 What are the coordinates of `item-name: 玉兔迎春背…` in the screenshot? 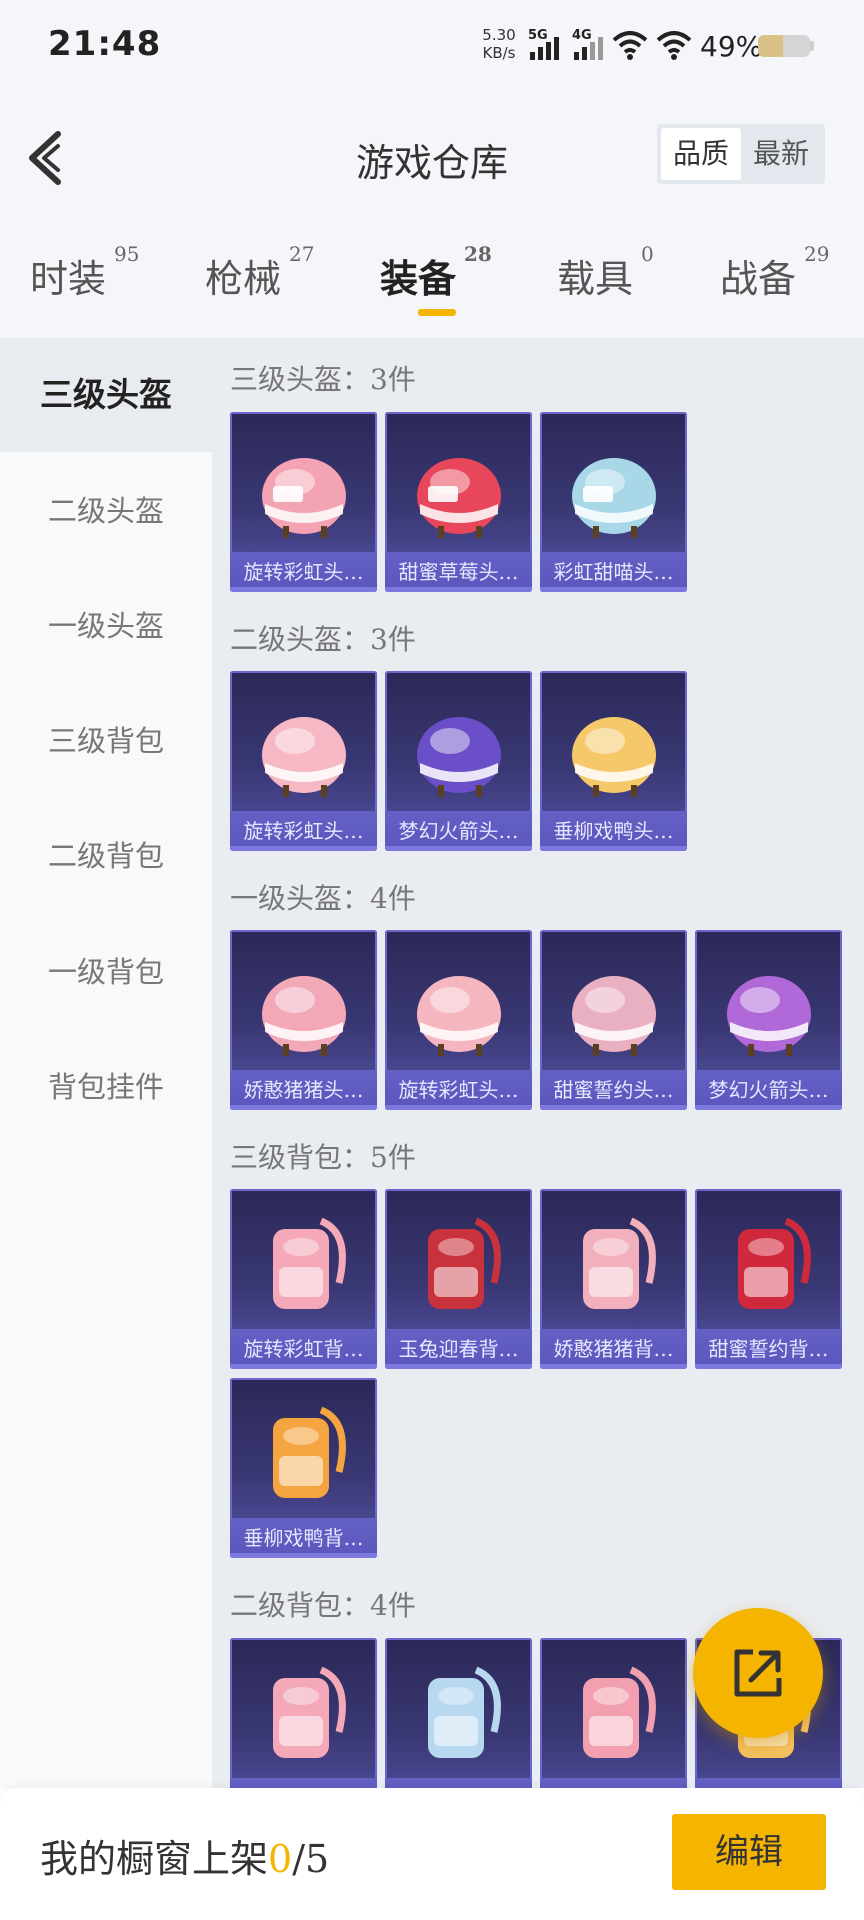 It's located at (458, 1349).